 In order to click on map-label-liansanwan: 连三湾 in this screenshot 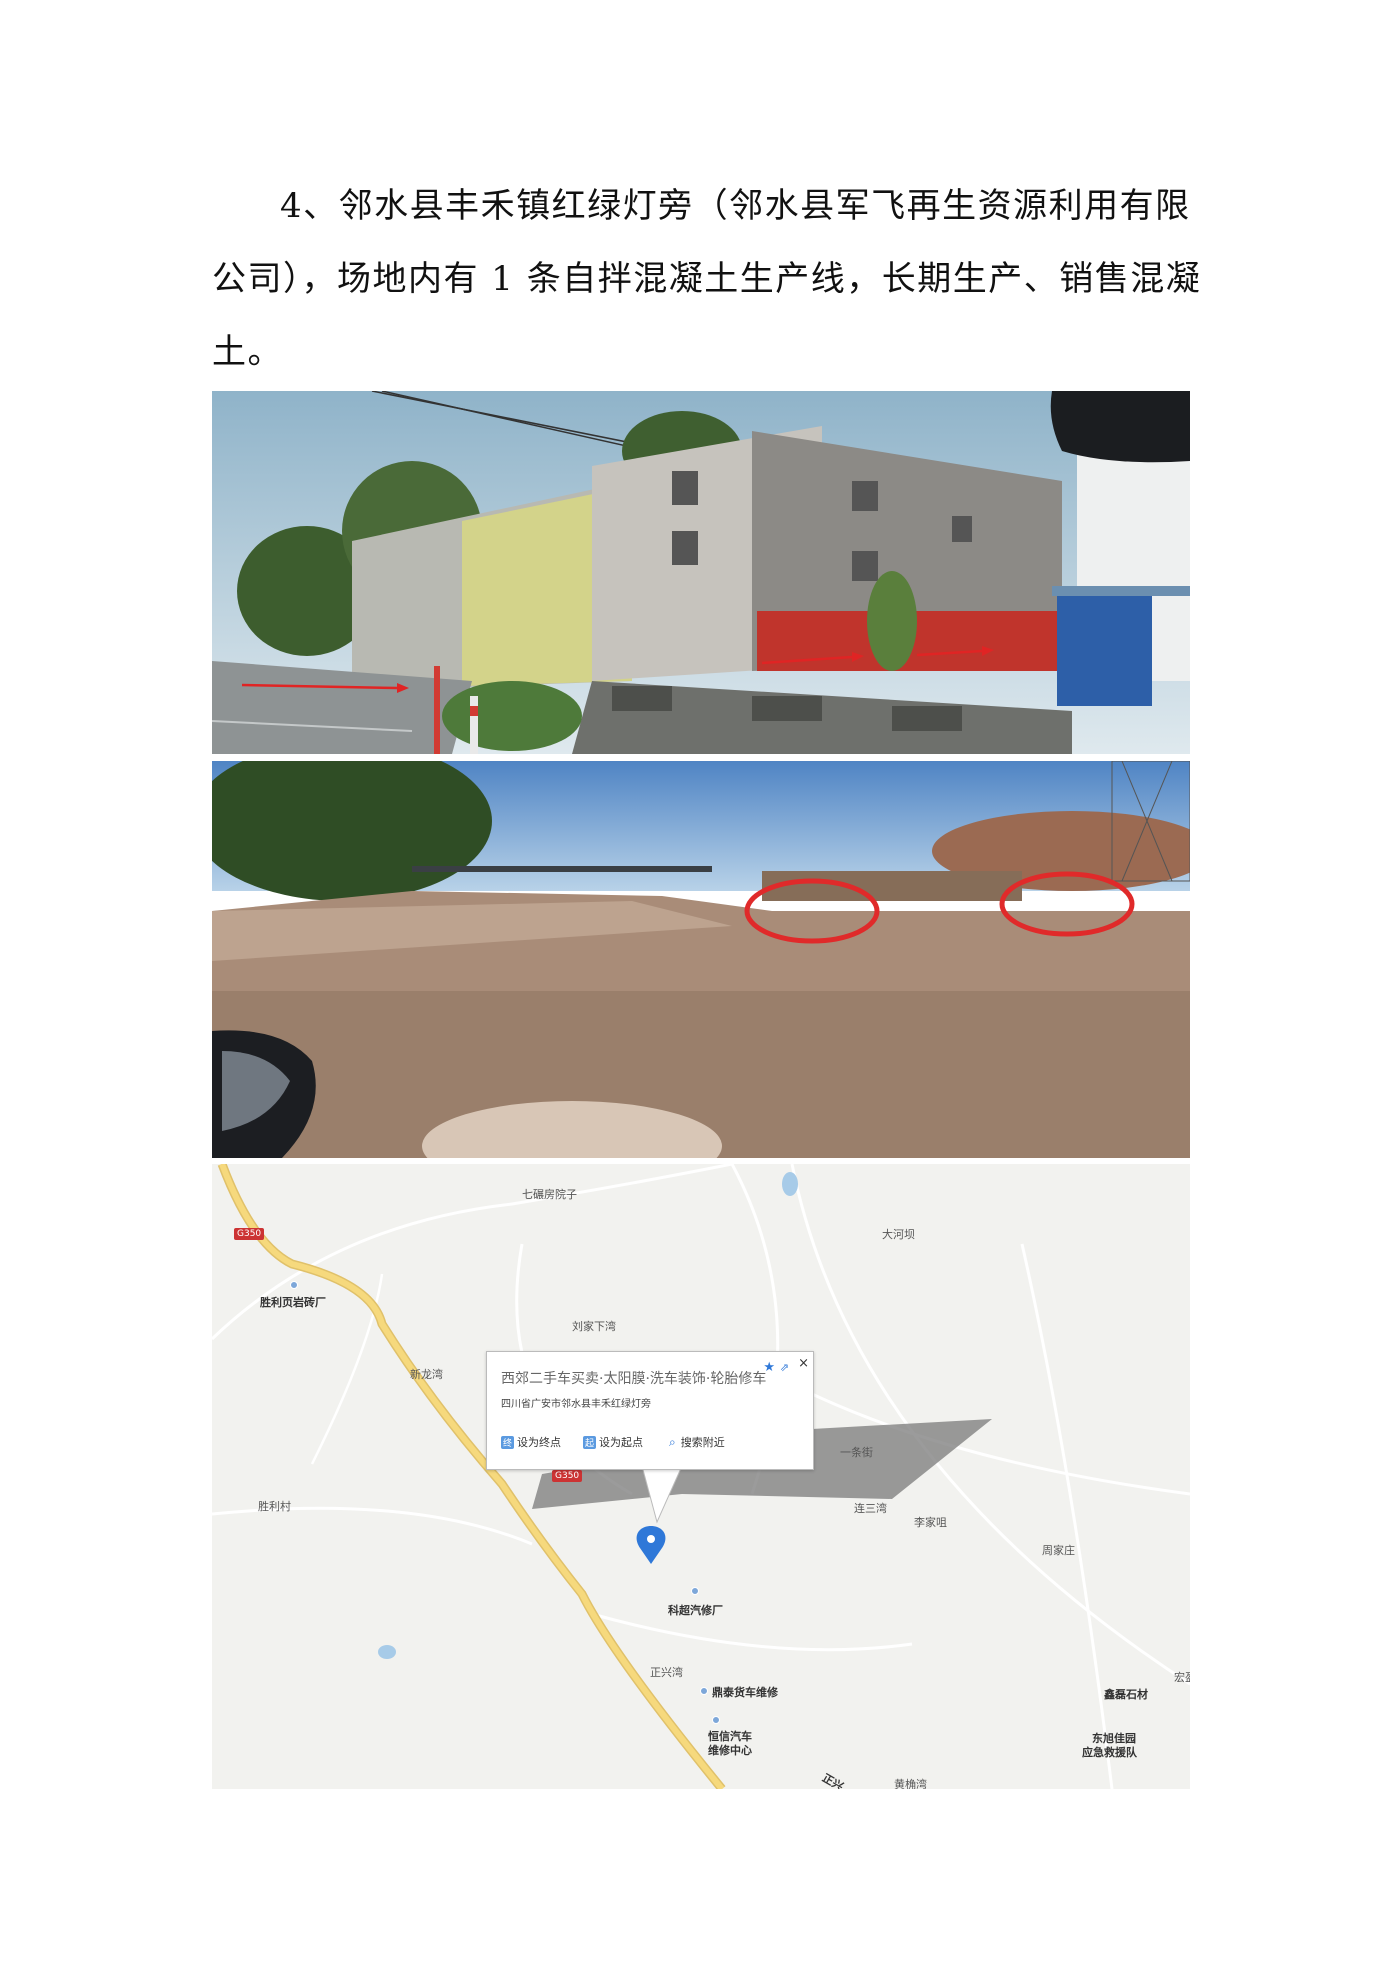, I will do `click(870, 1508)`.